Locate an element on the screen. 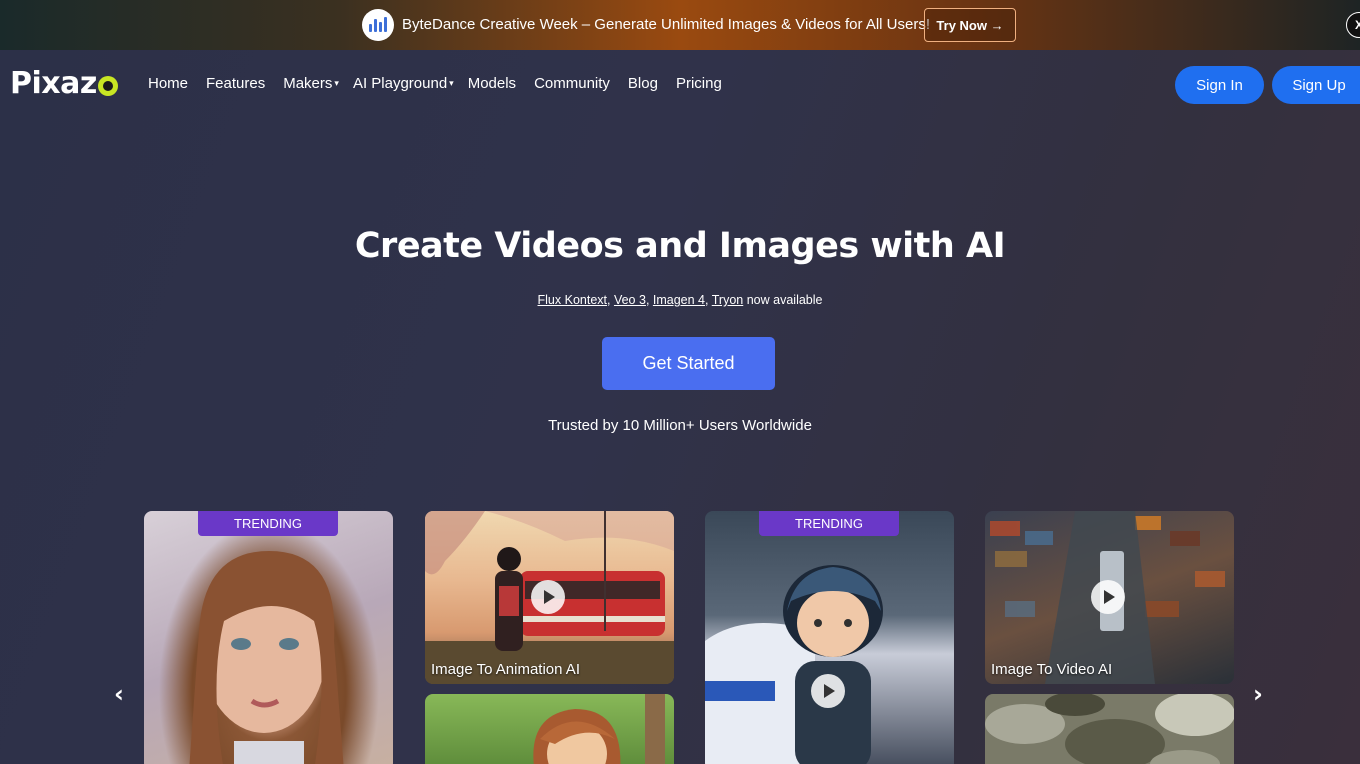 The image size is (1360, 764). card-anime-portrait is located at coordinates (549, 729).